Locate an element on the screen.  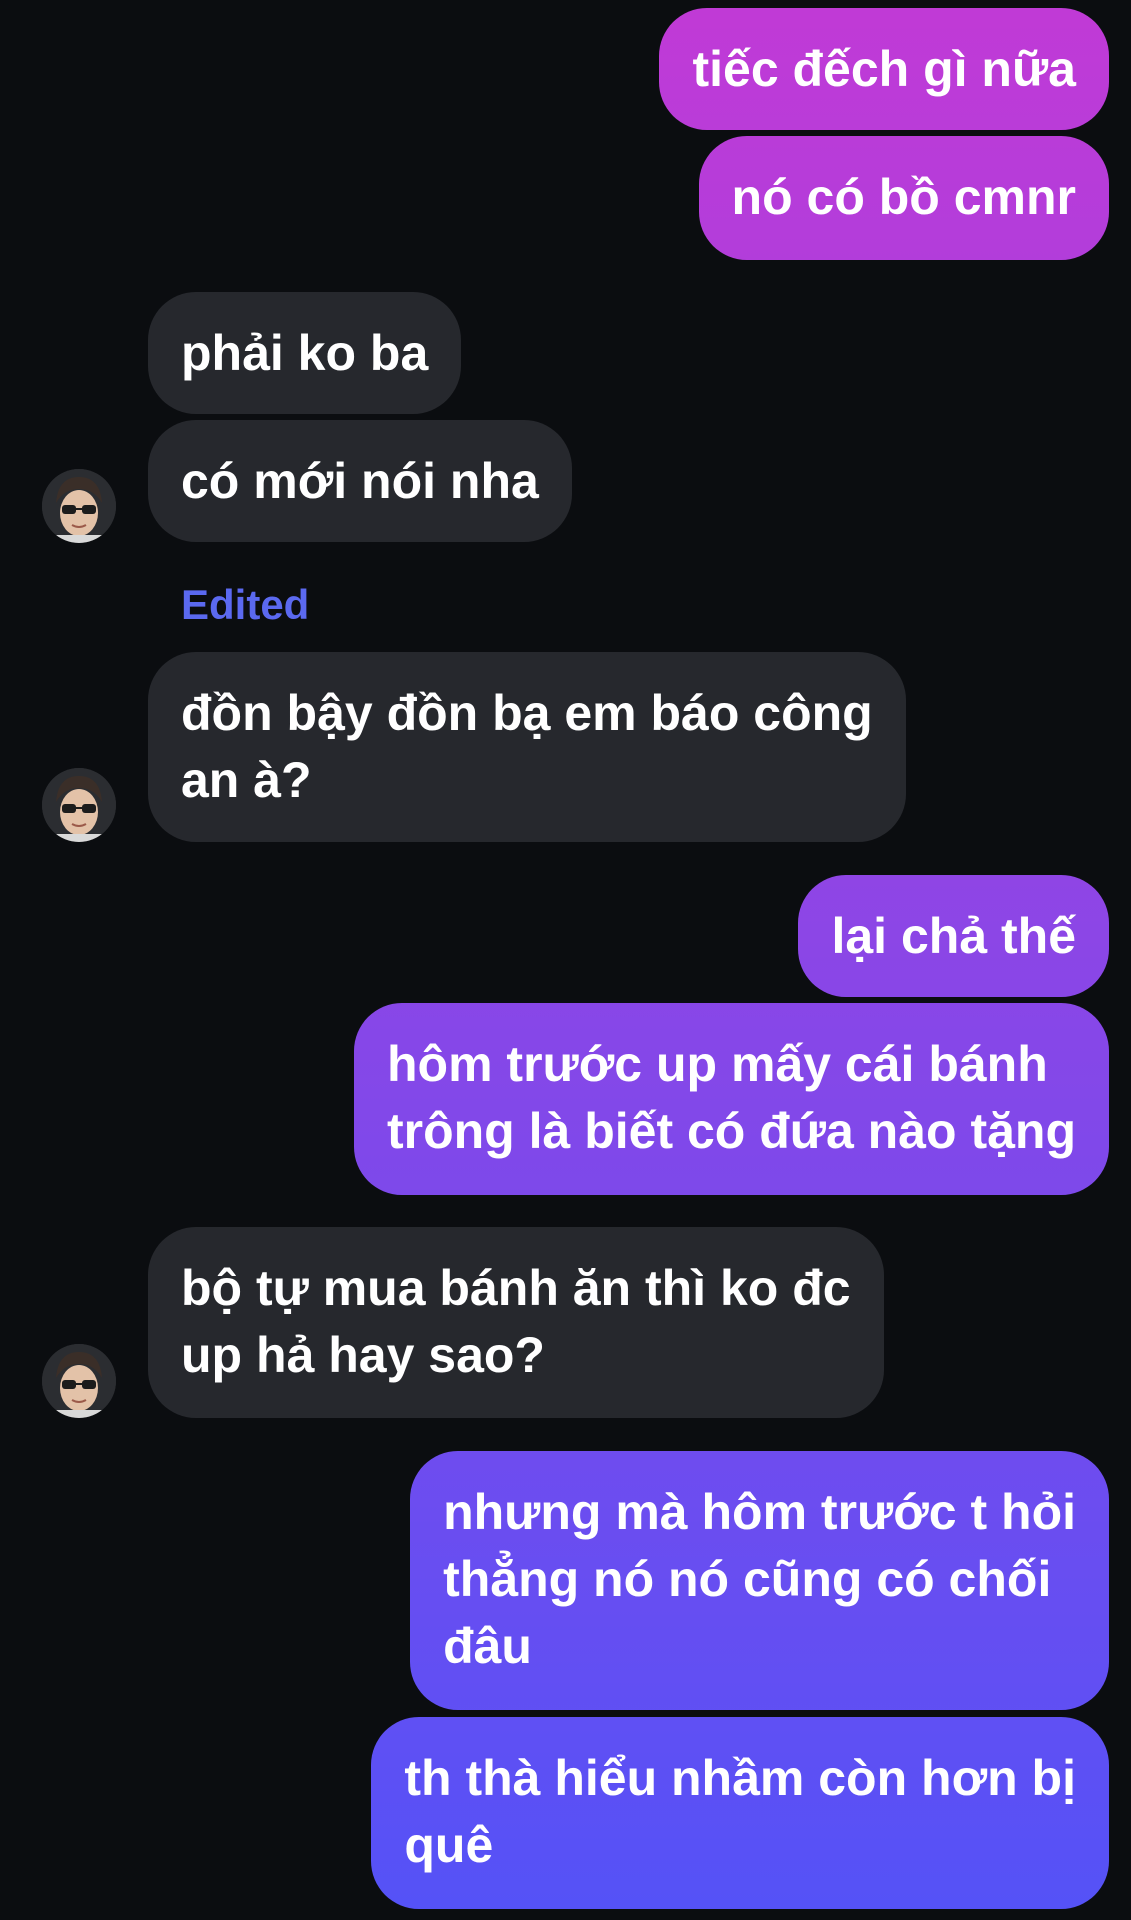
message-bubble-incoming: đồn bậy đồn bạ em báo công an à? is located at coordinates (527, 747).